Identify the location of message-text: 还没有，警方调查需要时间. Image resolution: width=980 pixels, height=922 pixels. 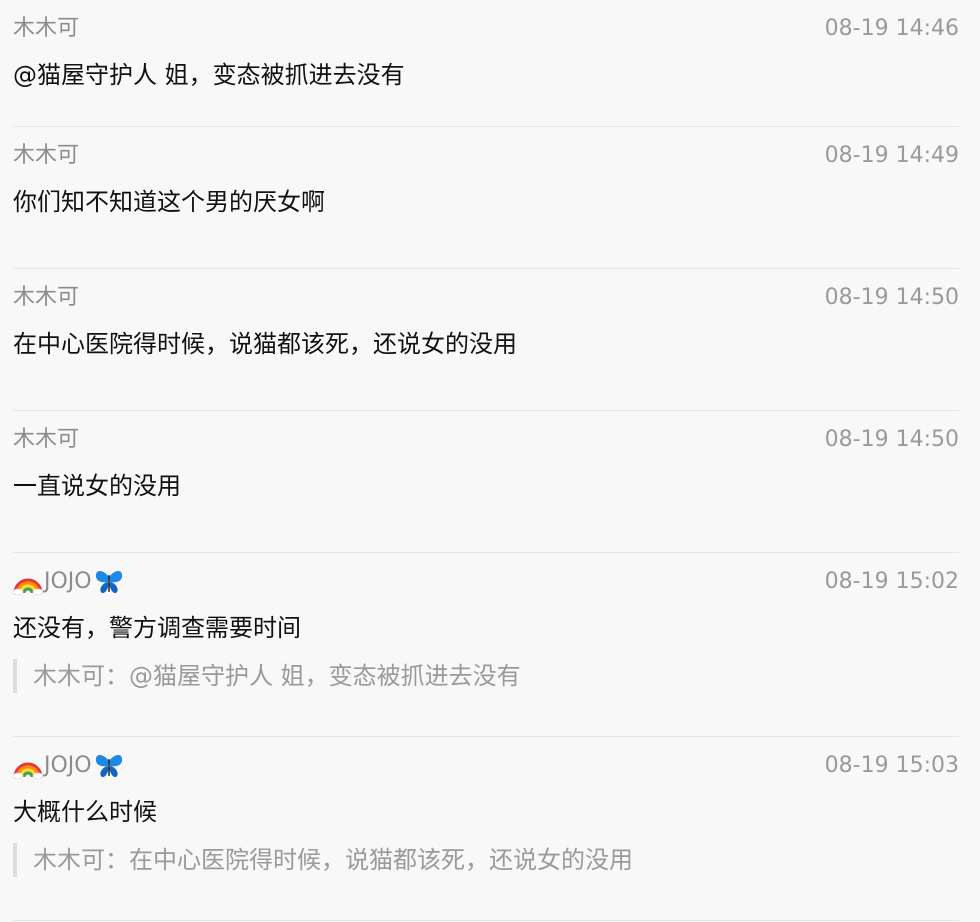
(157, 628).